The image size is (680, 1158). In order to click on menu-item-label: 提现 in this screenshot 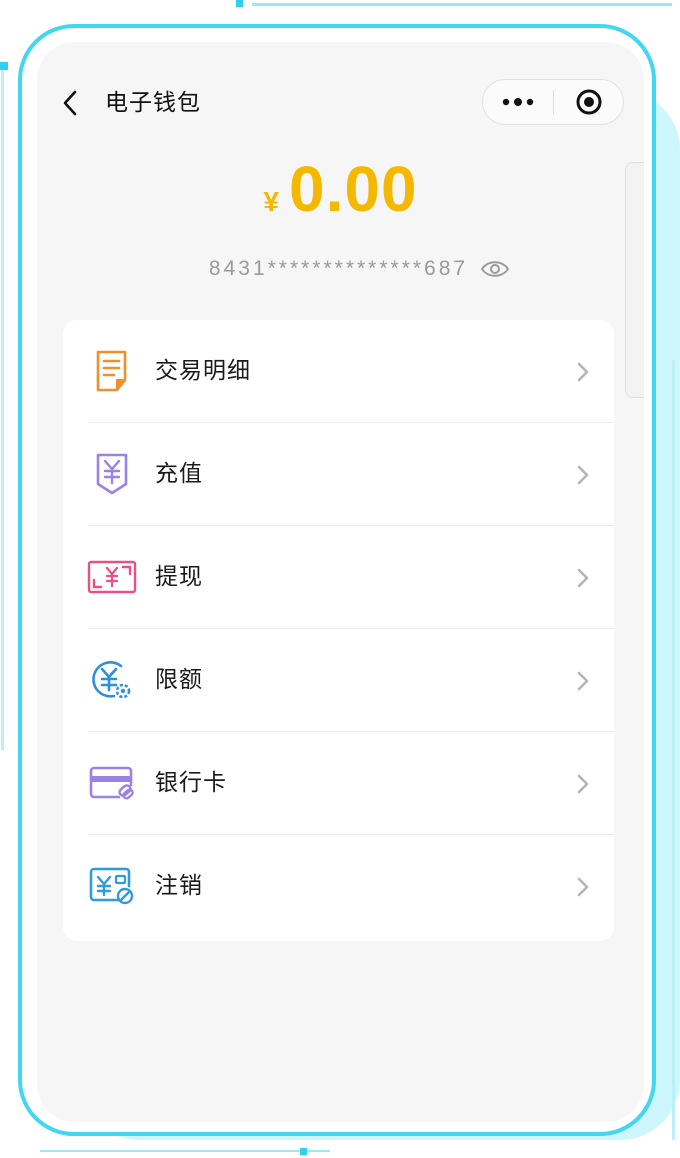, I will do `click(179, 577)`.